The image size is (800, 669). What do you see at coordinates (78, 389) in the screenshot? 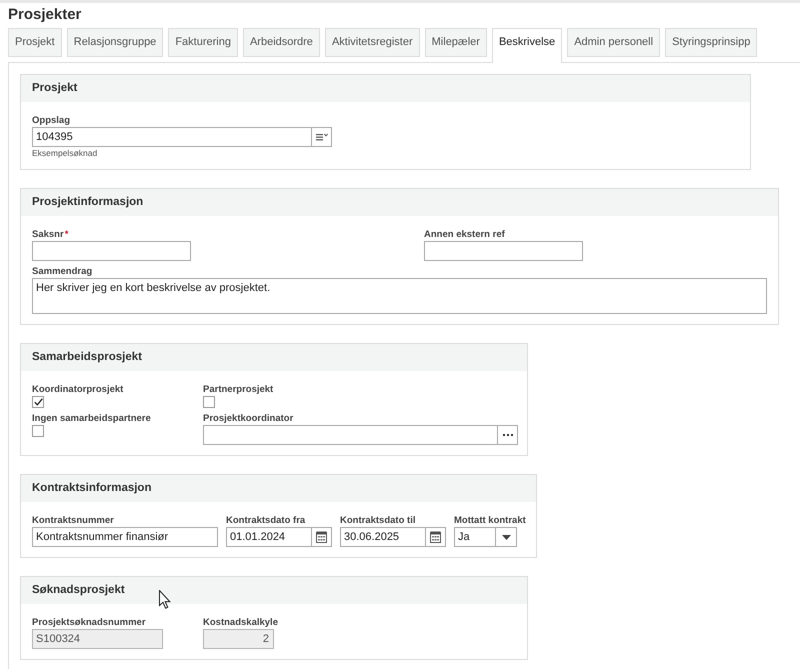
I see `field-label: Koordinatorprosjekt` at bounding box center [78, 389].